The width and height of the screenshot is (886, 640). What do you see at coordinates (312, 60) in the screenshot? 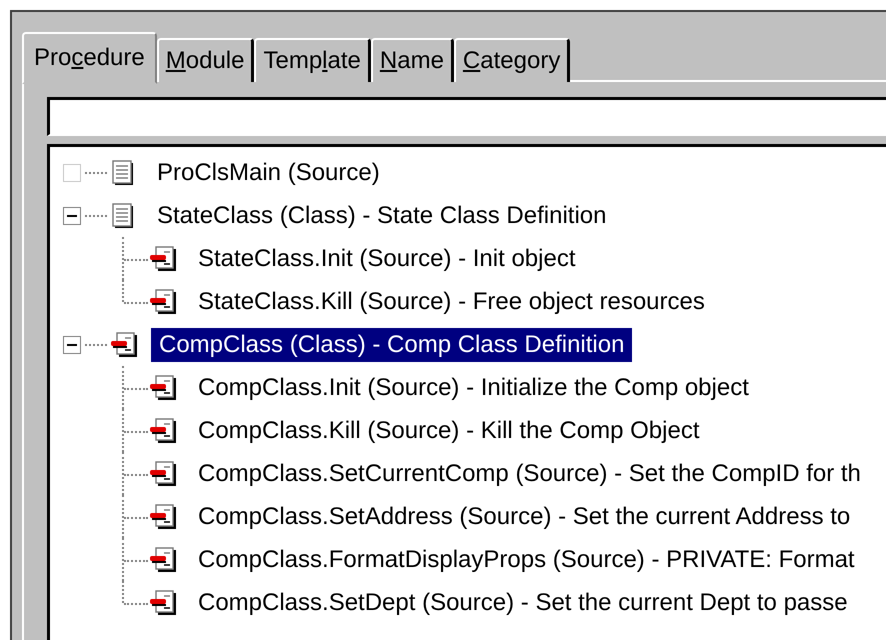
I see `tab: Template` at bounding box center [312, 60].